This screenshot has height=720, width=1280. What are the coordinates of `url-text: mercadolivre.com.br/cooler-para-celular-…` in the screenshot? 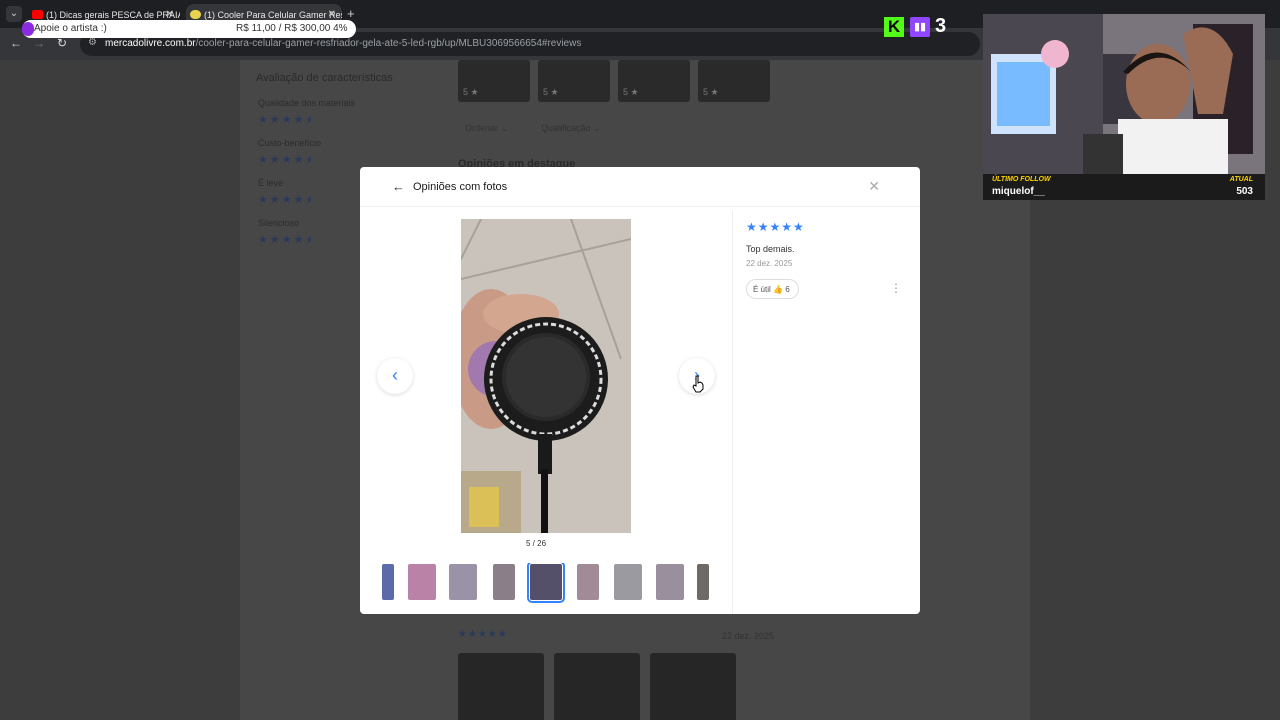 It's located at (343, 43).